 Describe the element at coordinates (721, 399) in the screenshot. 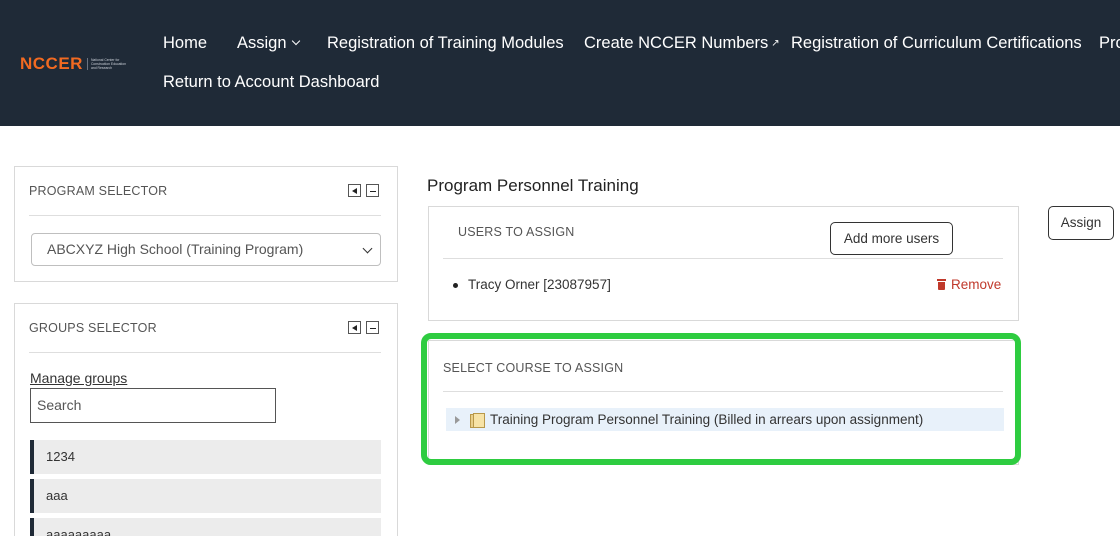

I see `highlight-box` at that location.